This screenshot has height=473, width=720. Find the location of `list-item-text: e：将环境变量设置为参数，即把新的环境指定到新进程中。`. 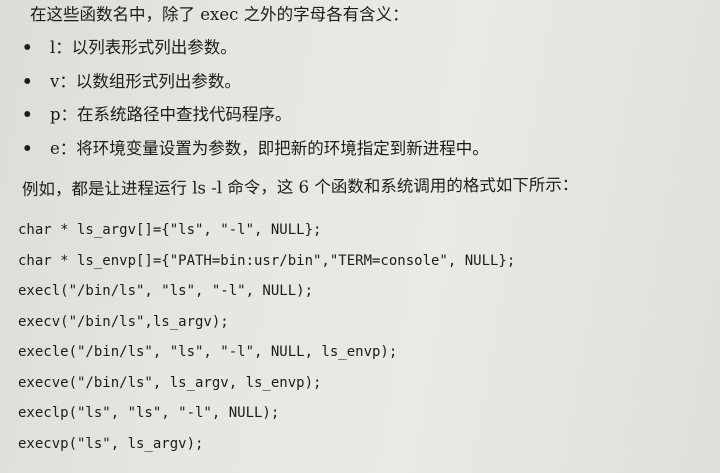

list-item-text: e：将环境变量设置为参数，即把新的环境指定到新进程中。 is located at coordinates (269, 148).